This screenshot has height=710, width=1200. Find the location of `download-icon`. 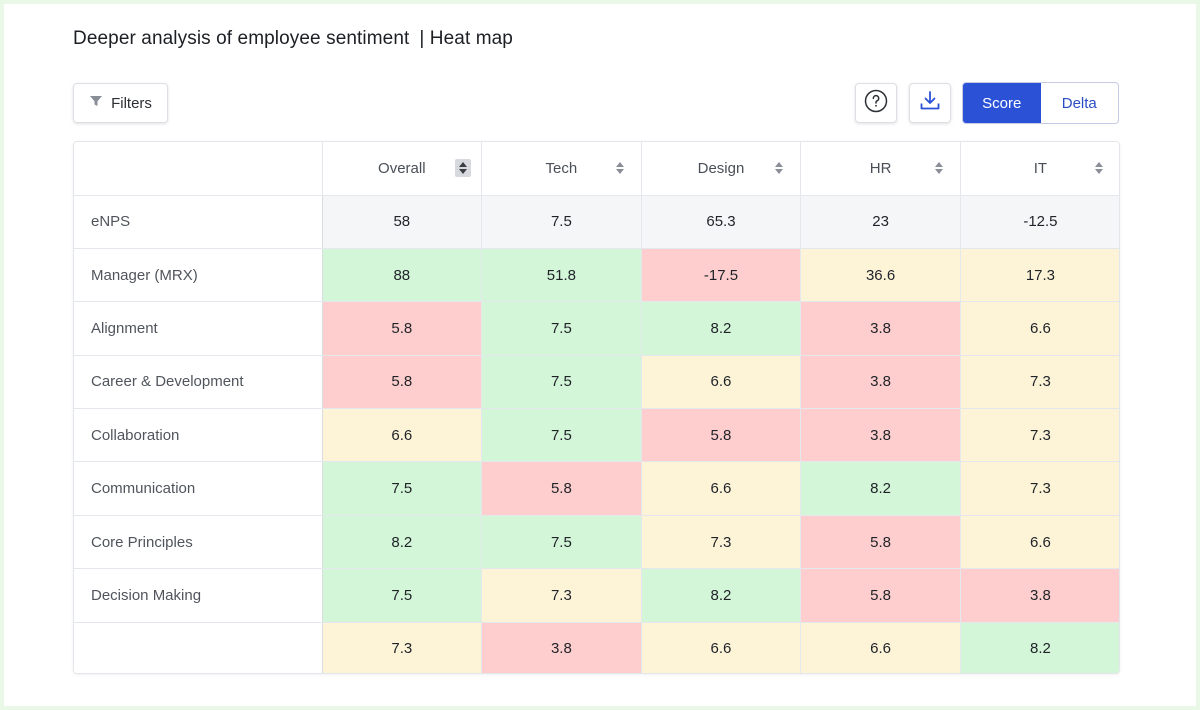

download-icon is located at coordinates (930, 103).